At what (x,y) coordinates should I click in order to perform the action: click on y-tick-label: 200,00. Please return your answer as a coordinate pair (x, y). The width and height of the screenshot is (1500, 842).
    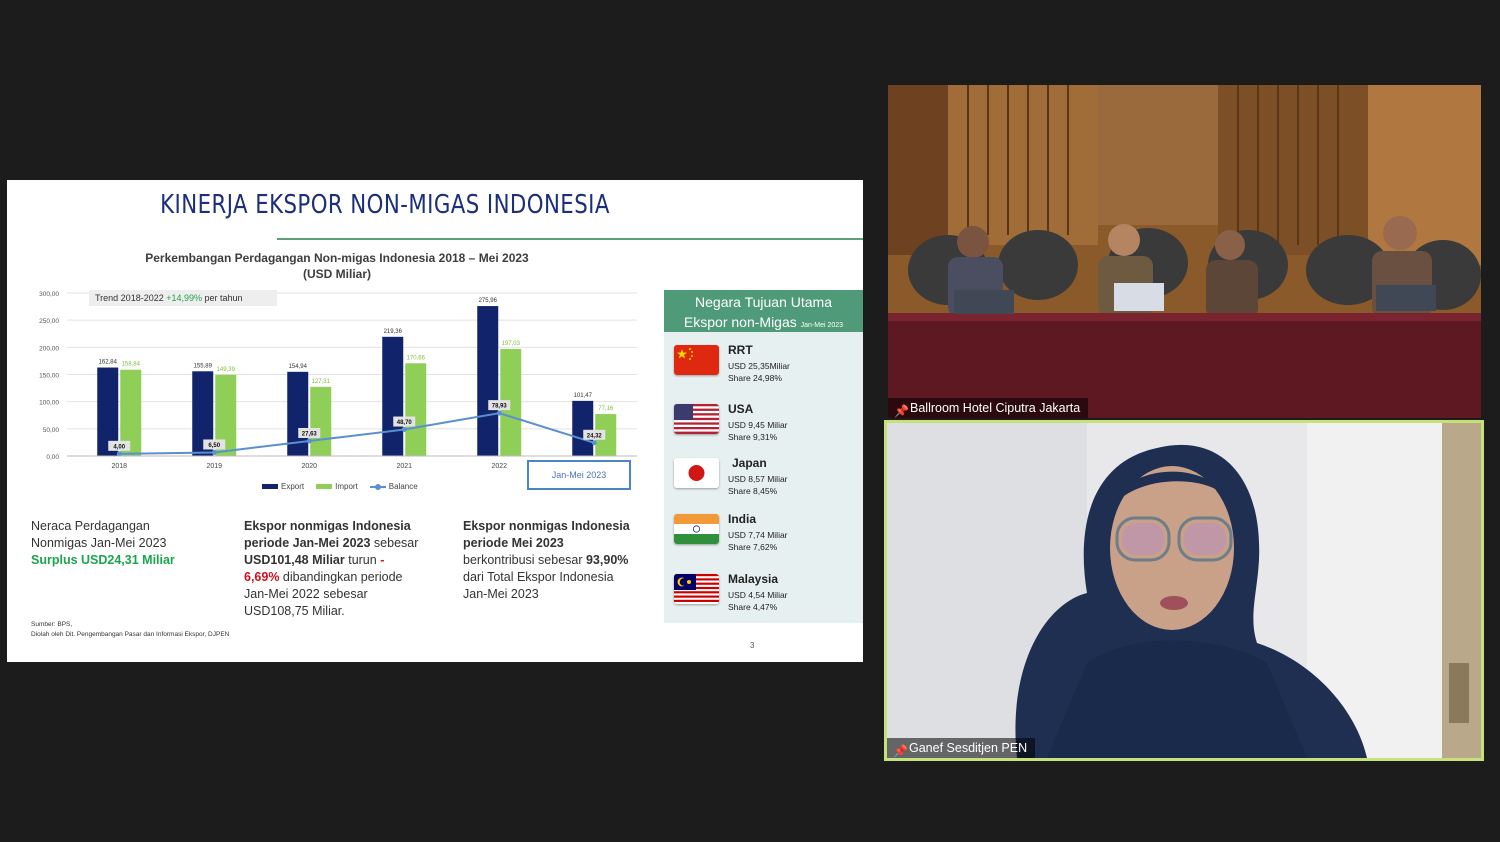
    Looking at the image, I should click on (49, 348).